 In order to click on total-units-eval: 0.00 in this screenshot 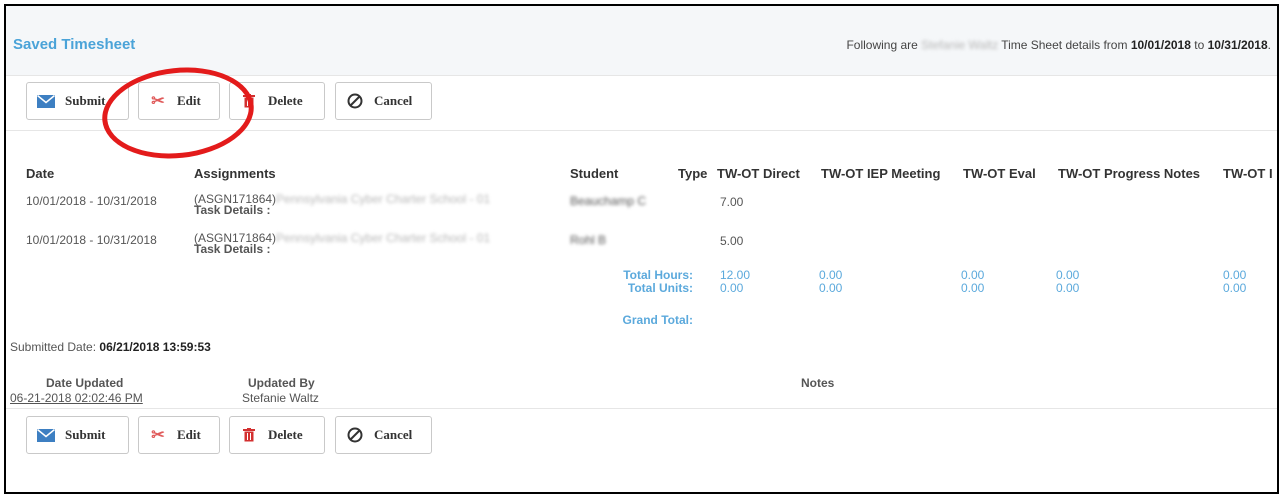, I will do `click(973, 288)`.